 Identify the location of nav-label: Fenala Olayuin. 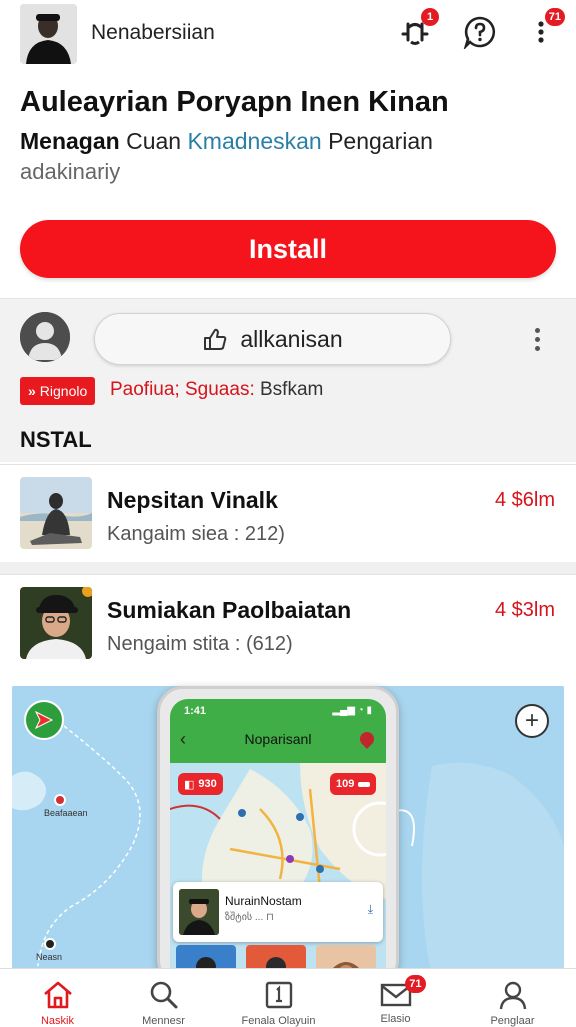
(278, 1021).